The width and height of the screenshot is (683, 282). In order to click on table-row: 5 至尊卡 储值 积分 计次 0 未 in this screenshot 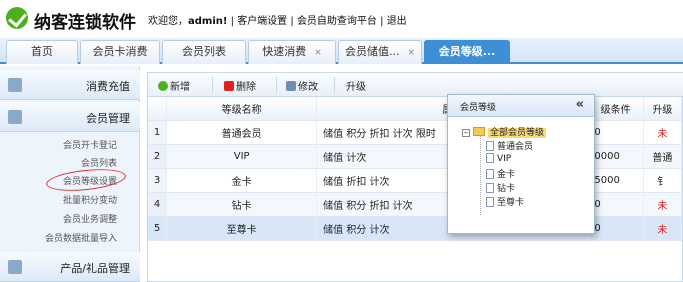, I will do `click(415, 228)`.